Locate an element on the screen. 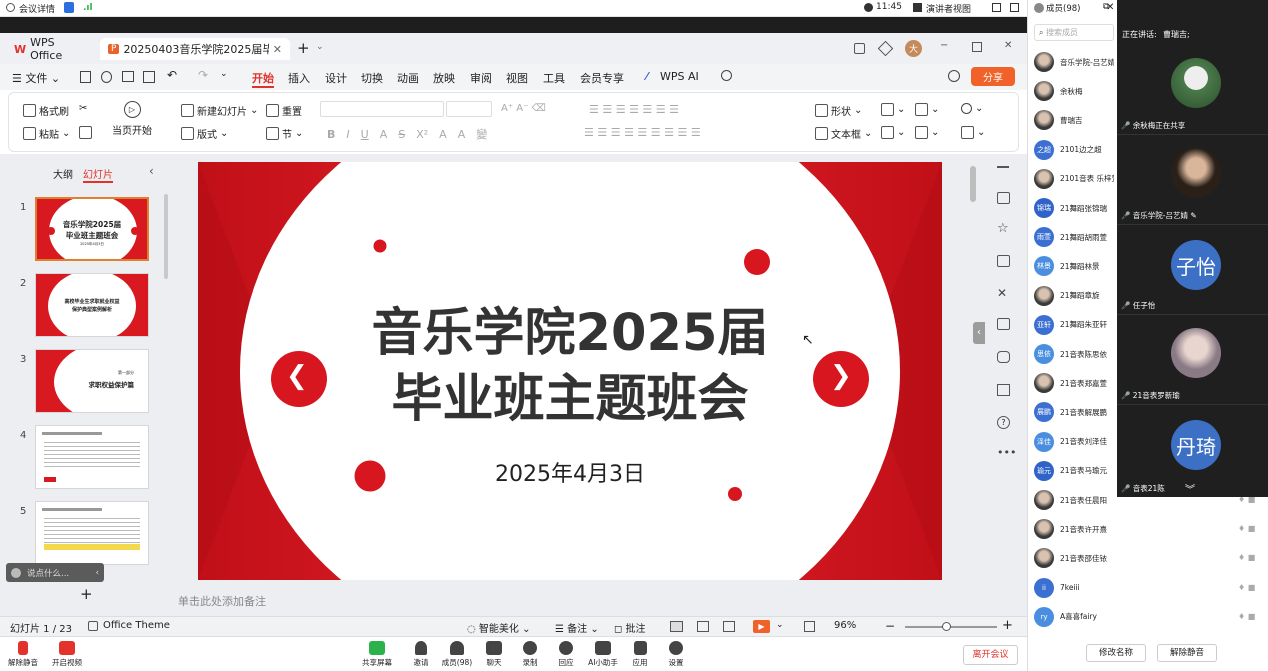  video-tile-3: 子怡 🎤 任子怡 is located at coordinates (1192, 270).